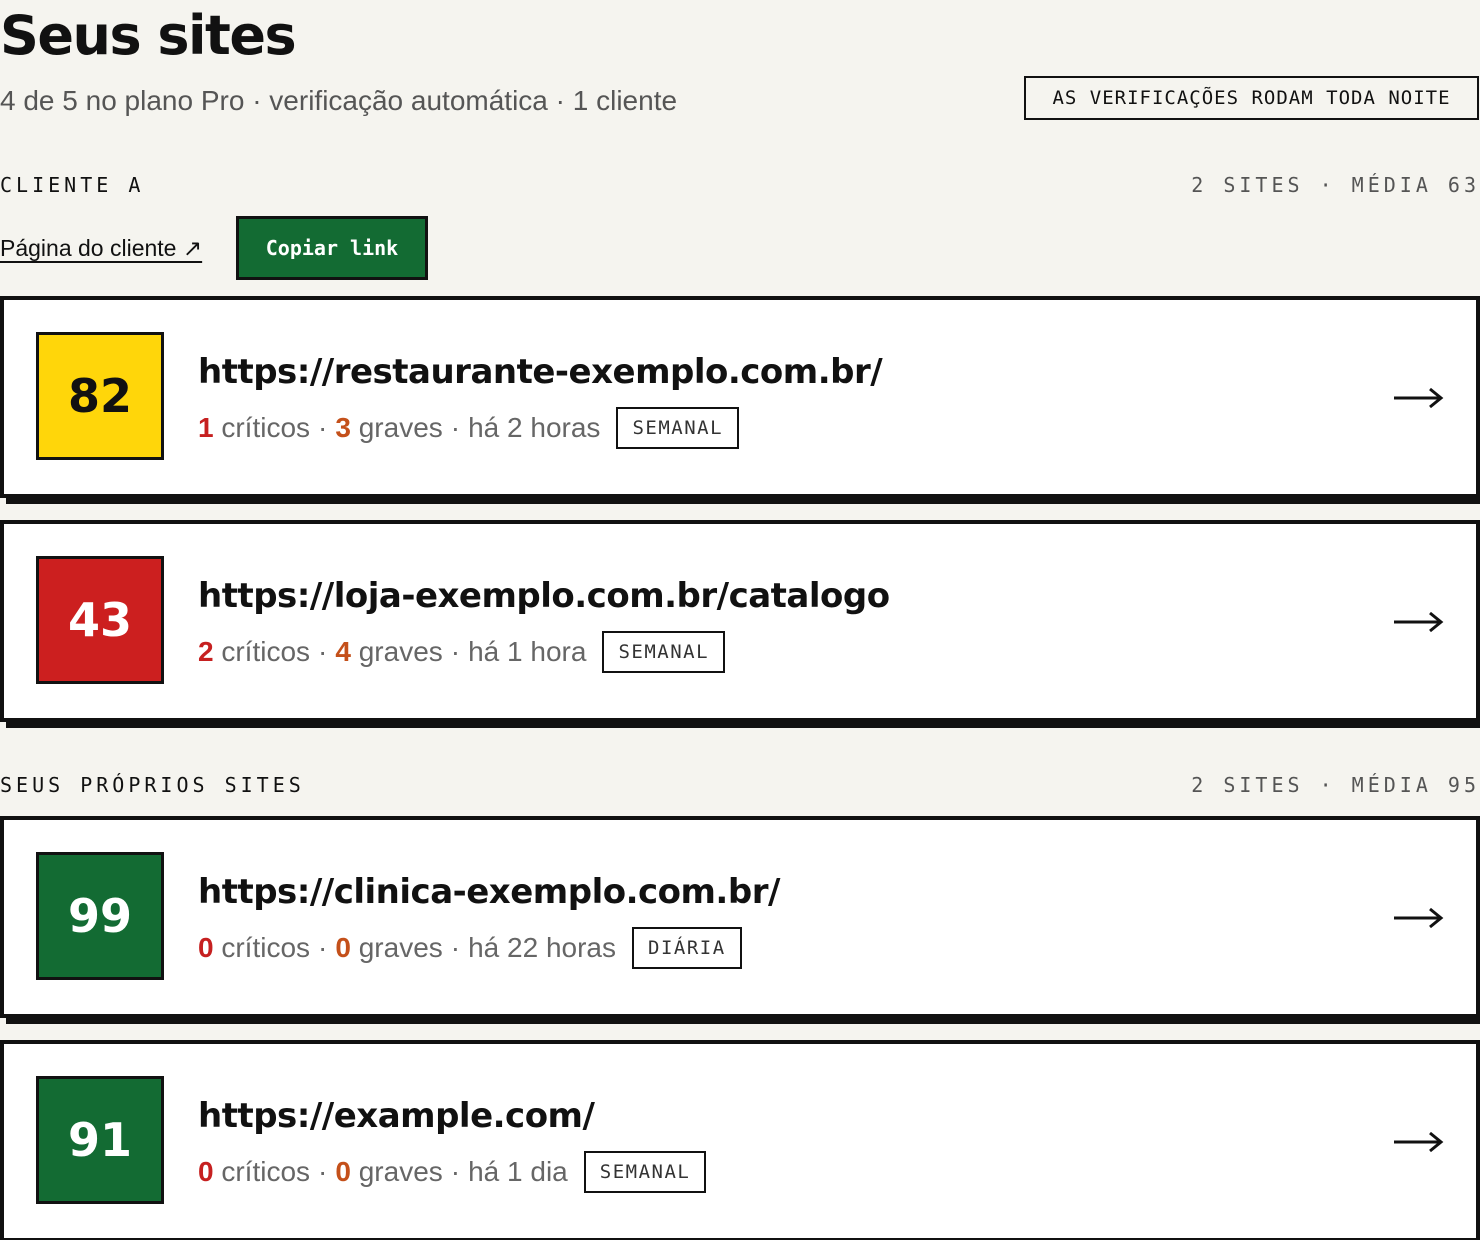 This screenshot has width=1480, height=1240. What do you see at coordinates (534, 427) in the screenshot?
I see `last-check-time: há 2 horas` at bounding box center [534, 427].